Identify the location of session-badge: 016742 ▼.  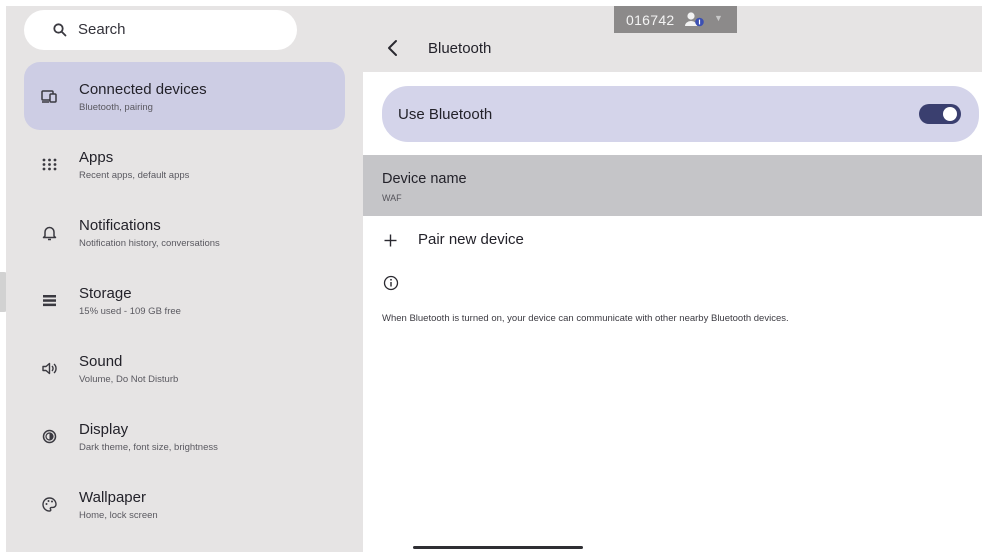
(675, 19).